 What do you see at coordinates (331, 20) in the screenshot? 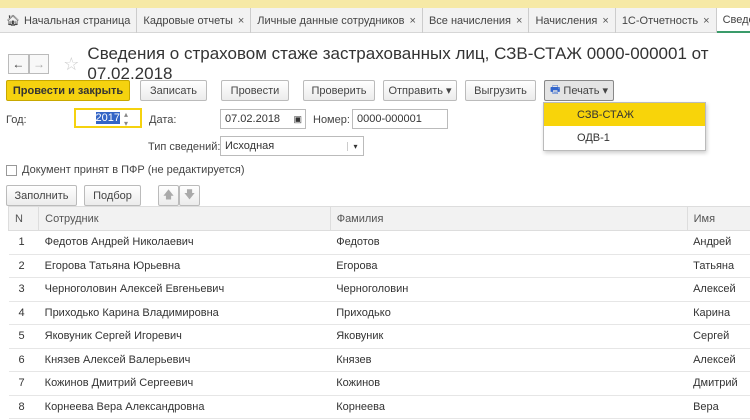
I see `tab-label: Личные данные сотрудников` at bounding box center [331, 20].